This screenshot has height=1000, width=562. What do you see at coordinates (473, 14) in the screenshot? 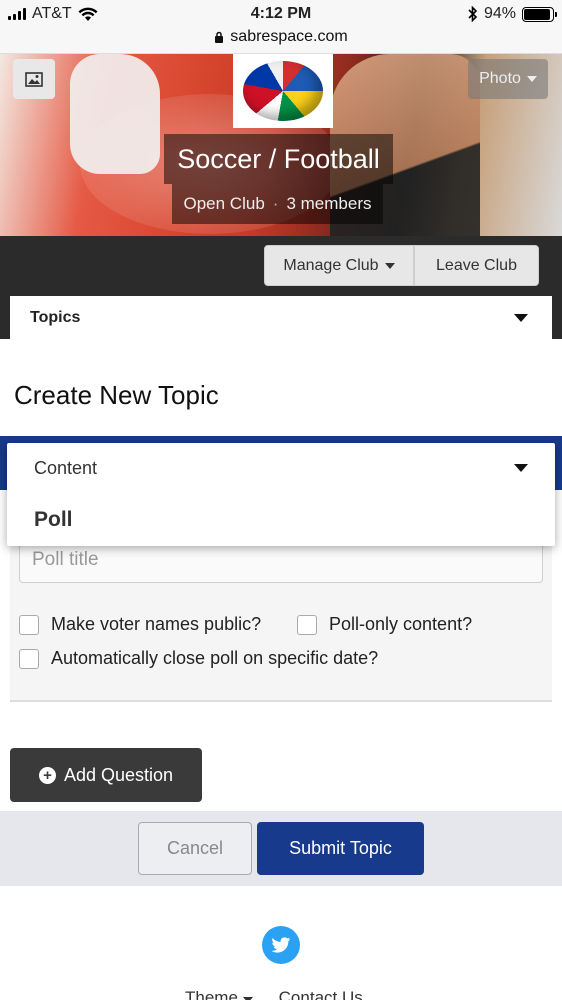
I see `bluetooth-icon` at bounding box center [473, 14].